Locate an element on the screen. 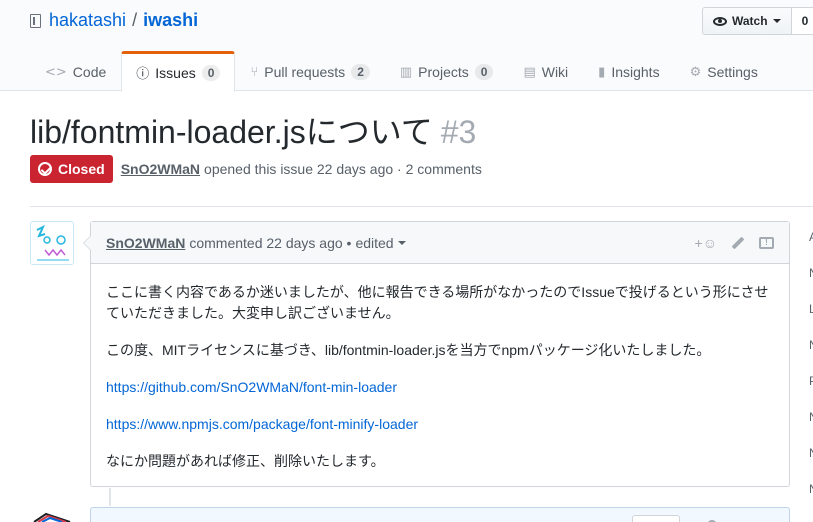 This screenshot has width=813, height=522. tab-label: Insights is located at coordinates (635, 72).